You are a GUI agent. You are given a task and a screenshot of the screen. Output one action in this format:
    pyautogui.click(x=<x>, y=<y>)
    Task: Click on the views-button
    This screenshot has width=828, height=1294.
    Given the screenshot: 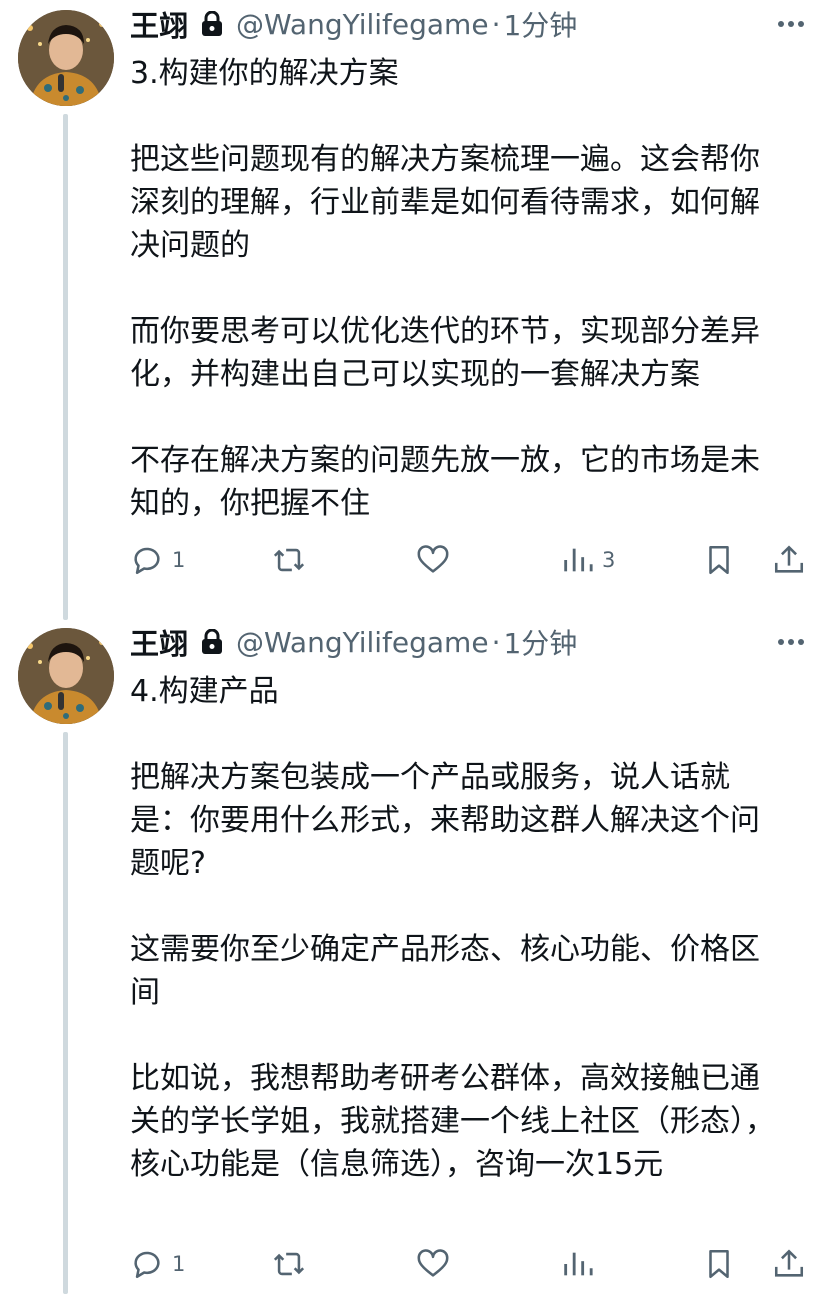 What is the action you would take?
    pyautogui.click(x=581, y=1264)
    